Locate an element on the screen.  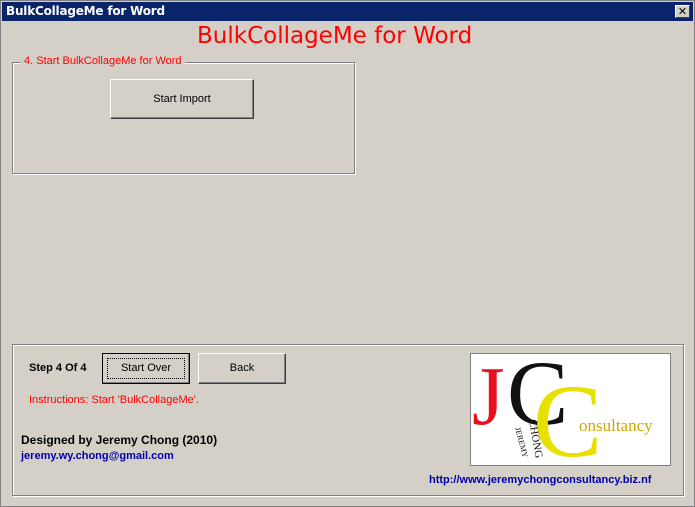
app-heading: BulkCollageMe for Word is located at coordinates (335, 36).